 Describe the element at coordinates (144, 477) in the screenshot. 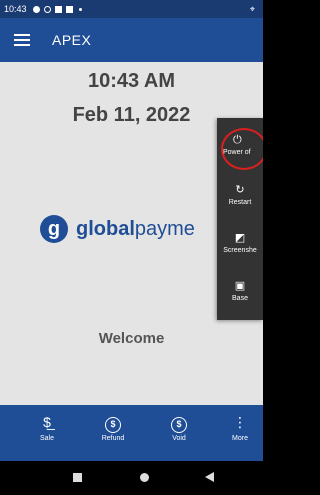

I see `home-button` at that location.